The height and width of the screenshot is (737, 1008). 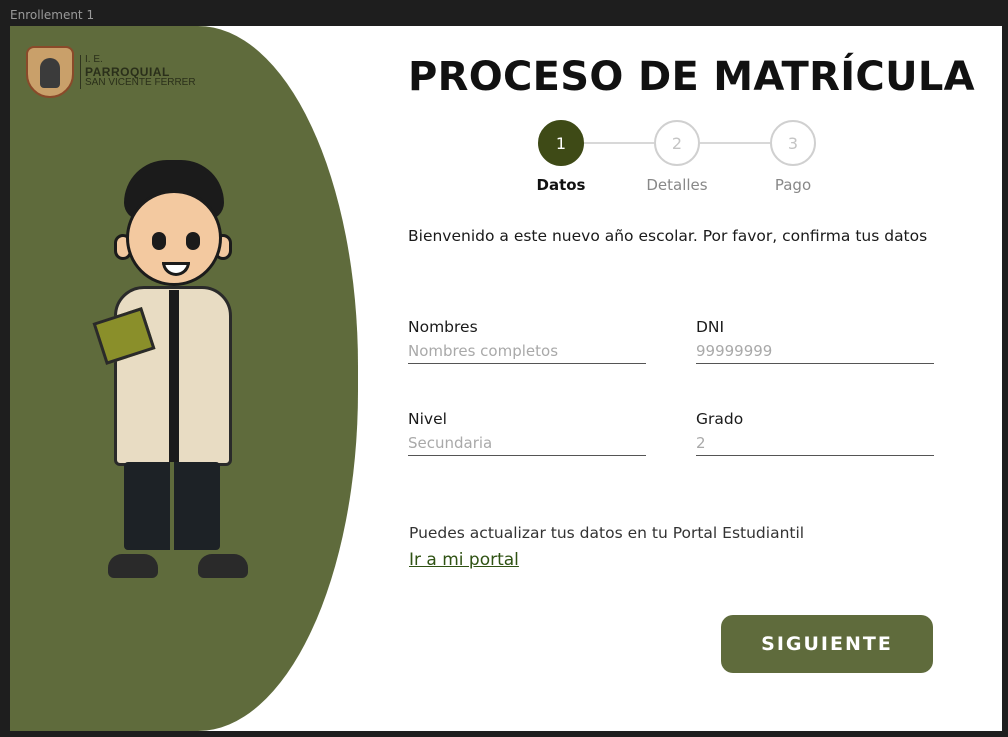 I want to click on frame-label: Enrollement 1, so click(x=52, y=15).